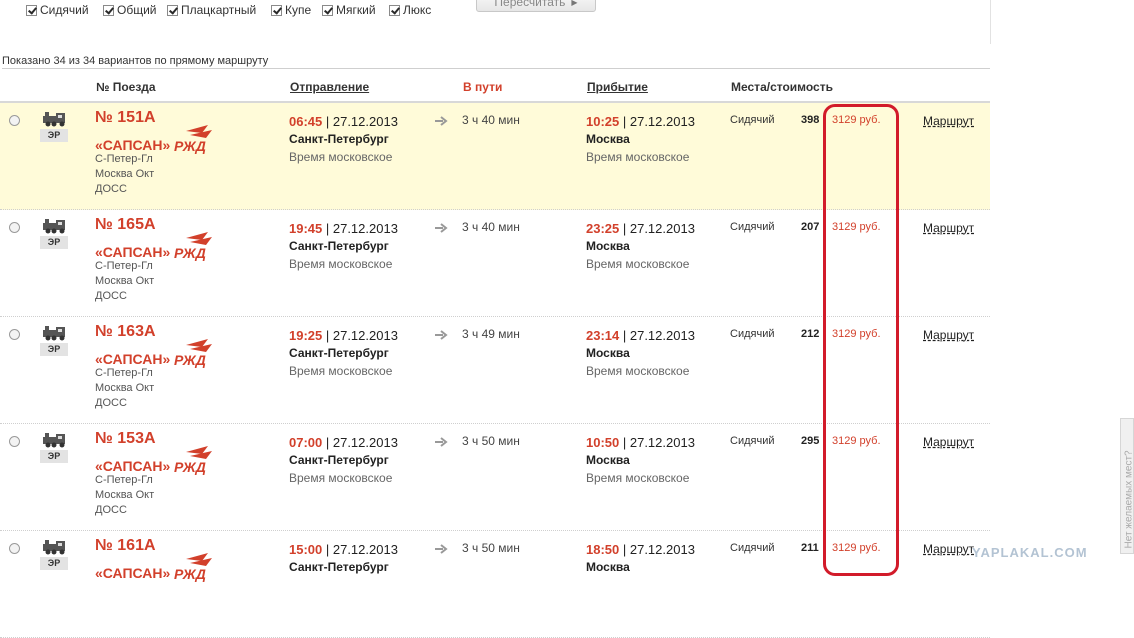  What do you see at coordinates (343, 549) in the screenshot?
I see `departure-time: 15:00 | 27.12.2013` at bounding box center [343, 549].